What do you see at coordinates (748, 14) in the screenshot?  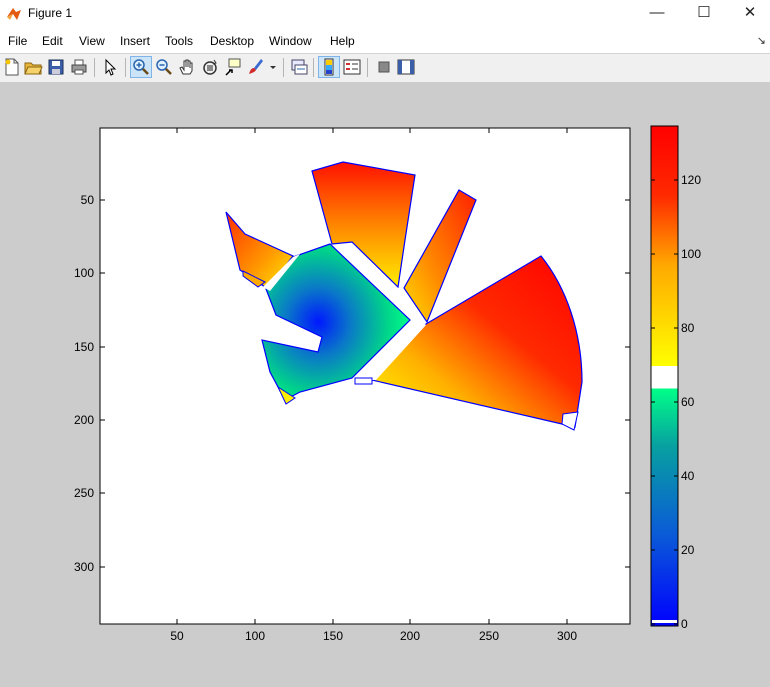 I see `close-button: ✕` at bounding box center [748, 14].